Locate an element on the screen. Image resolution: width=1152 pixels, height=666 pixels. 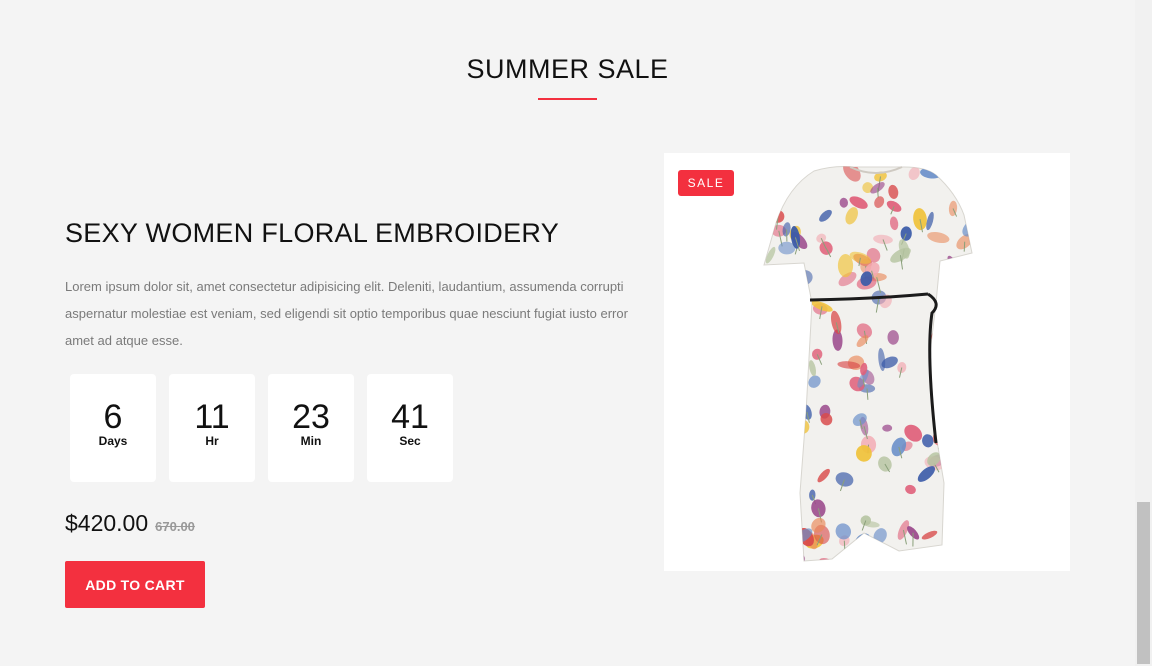
section-title: SUMMER SALE is located at coordinates (567, 69).